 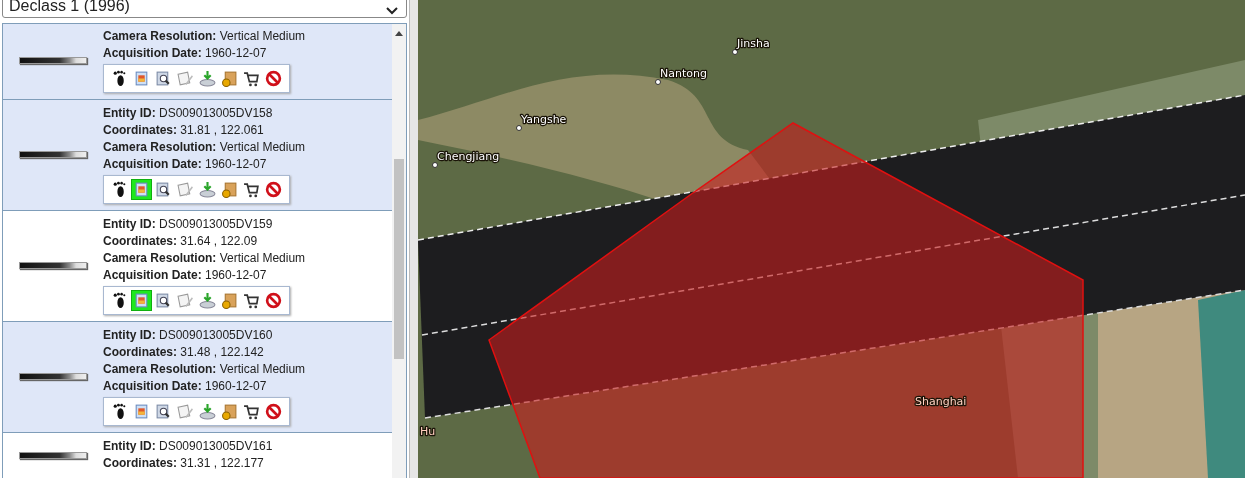 I want to click on record-field: Coordinates: 31.48 , 122.142, so click(x=204, y=352).